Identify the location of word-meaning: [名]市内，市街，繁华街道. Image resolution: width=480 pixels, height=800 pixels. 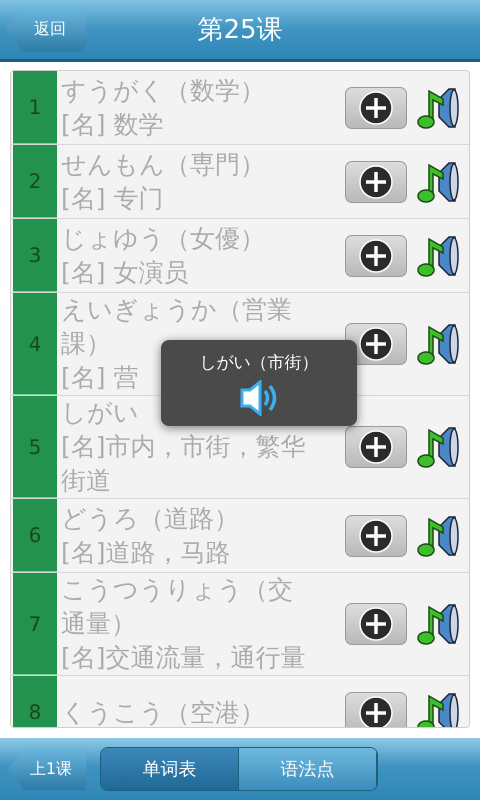
(184, 464).